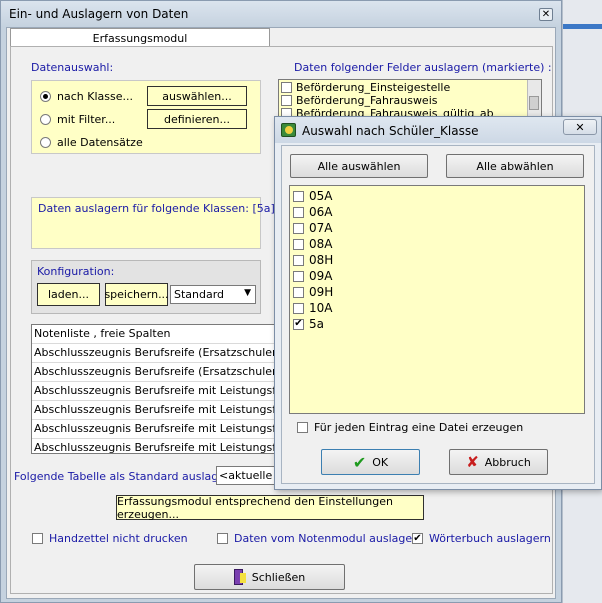 Image resolution: width=602 pixels, height=603 pixels. I want to click on list-item: 09H, so click(313, 292).